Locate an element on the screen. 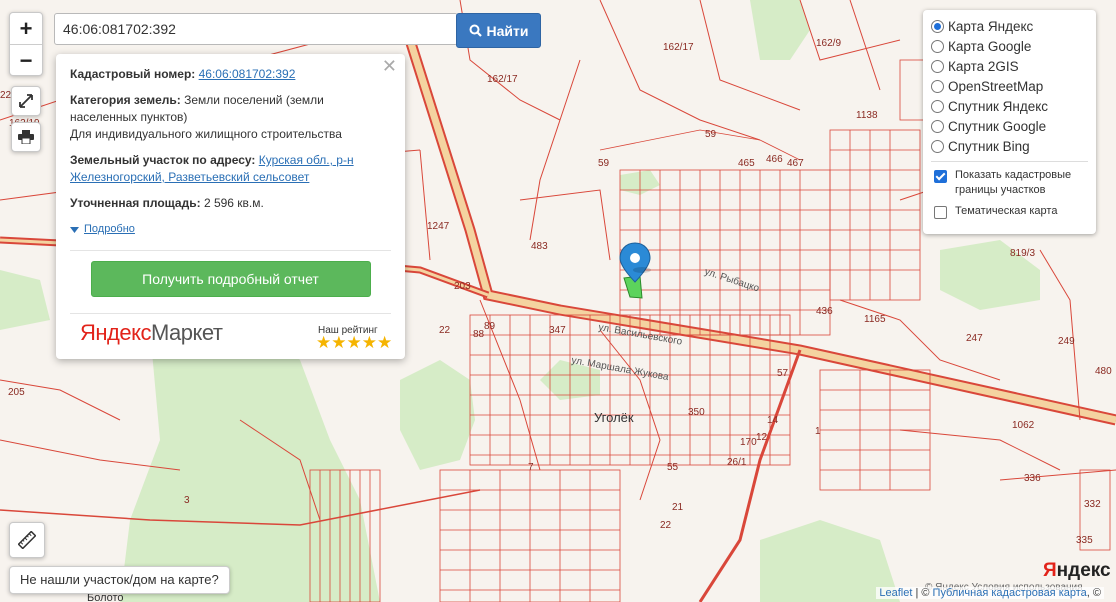 This screenshot has height=602, width=1116. parcel-label: 466 is located at coordinates (774, 159).